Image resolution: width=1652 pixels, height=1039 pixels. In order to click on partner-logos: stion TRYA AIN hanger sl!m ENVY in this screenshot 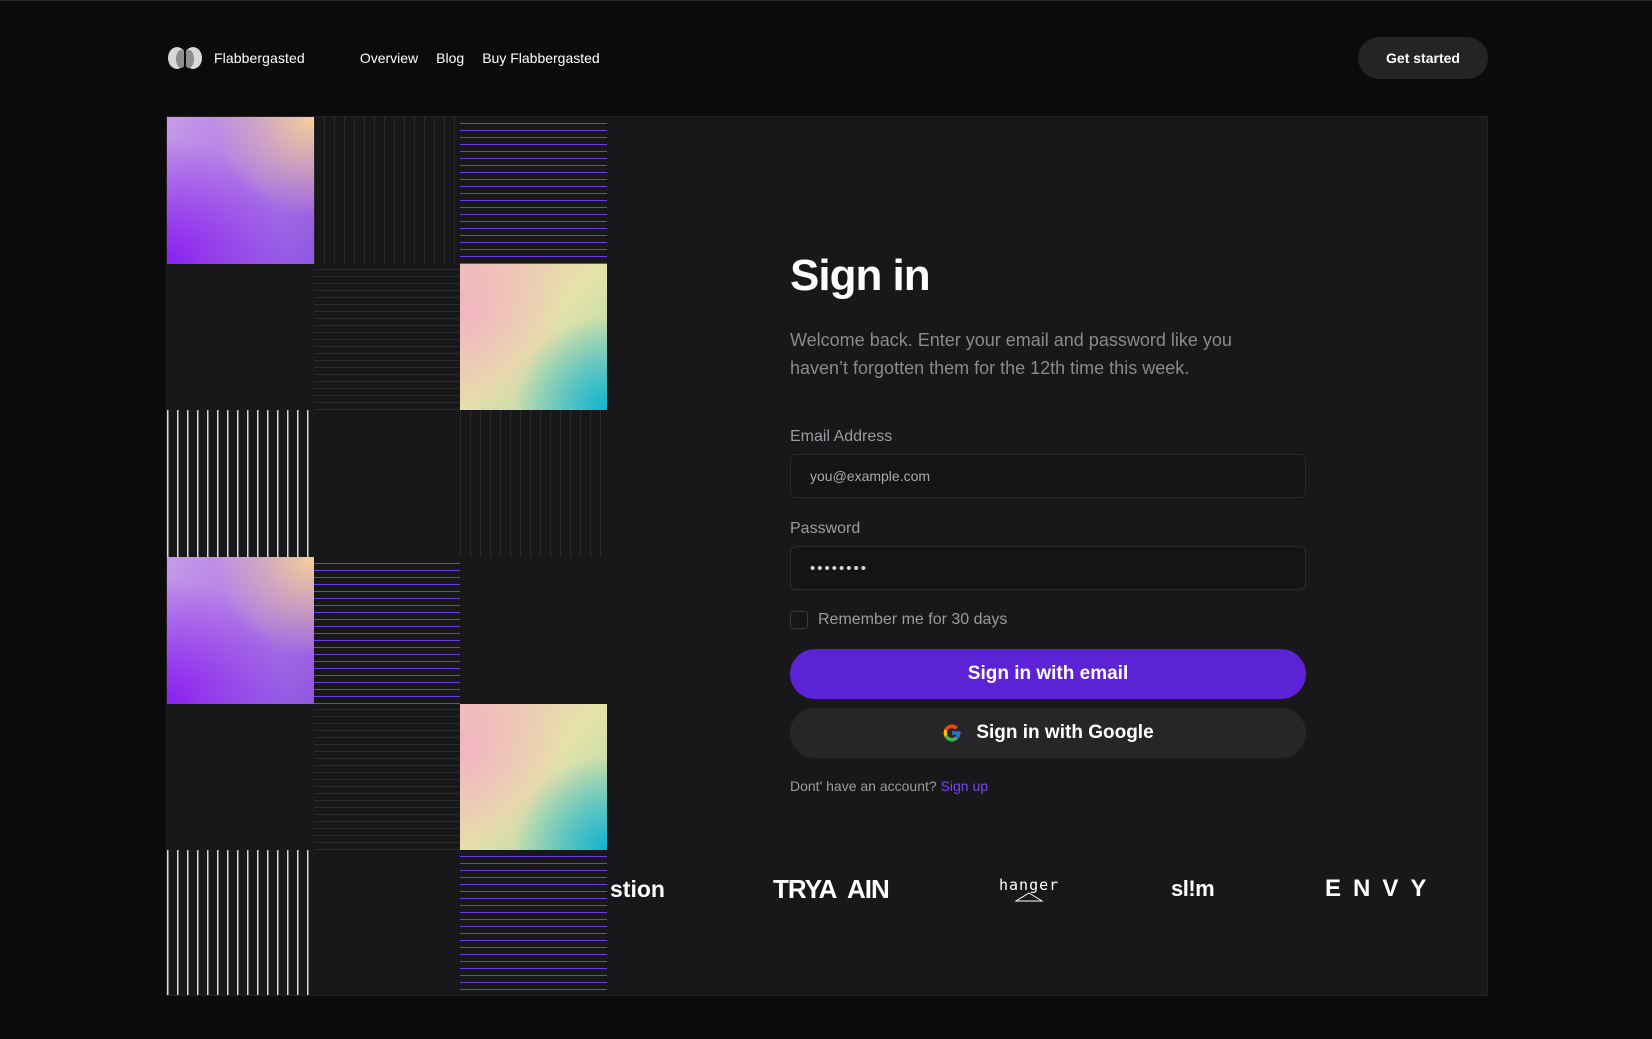, I will do `click(1047, 889)`.